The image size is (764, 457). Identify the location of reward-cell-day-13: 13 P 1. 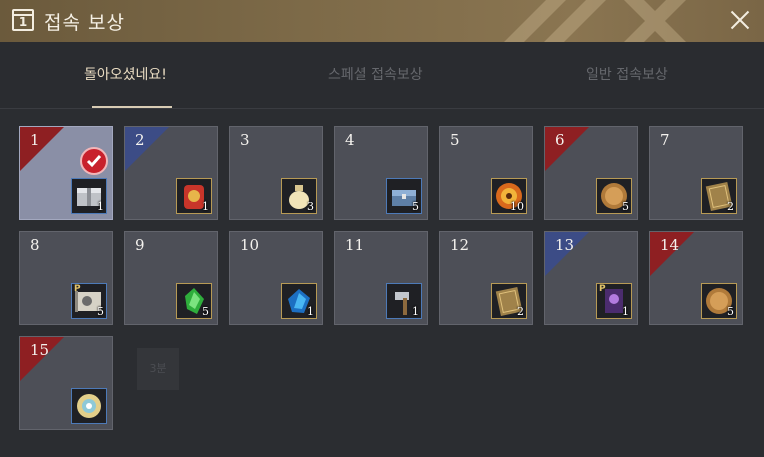
(591, 278).